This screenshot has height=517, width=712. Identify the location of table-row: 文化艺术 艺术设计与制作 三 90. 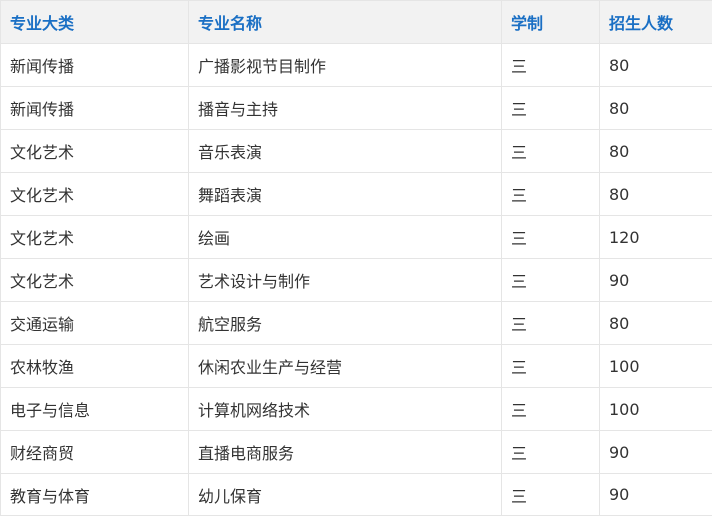
(356, 280).